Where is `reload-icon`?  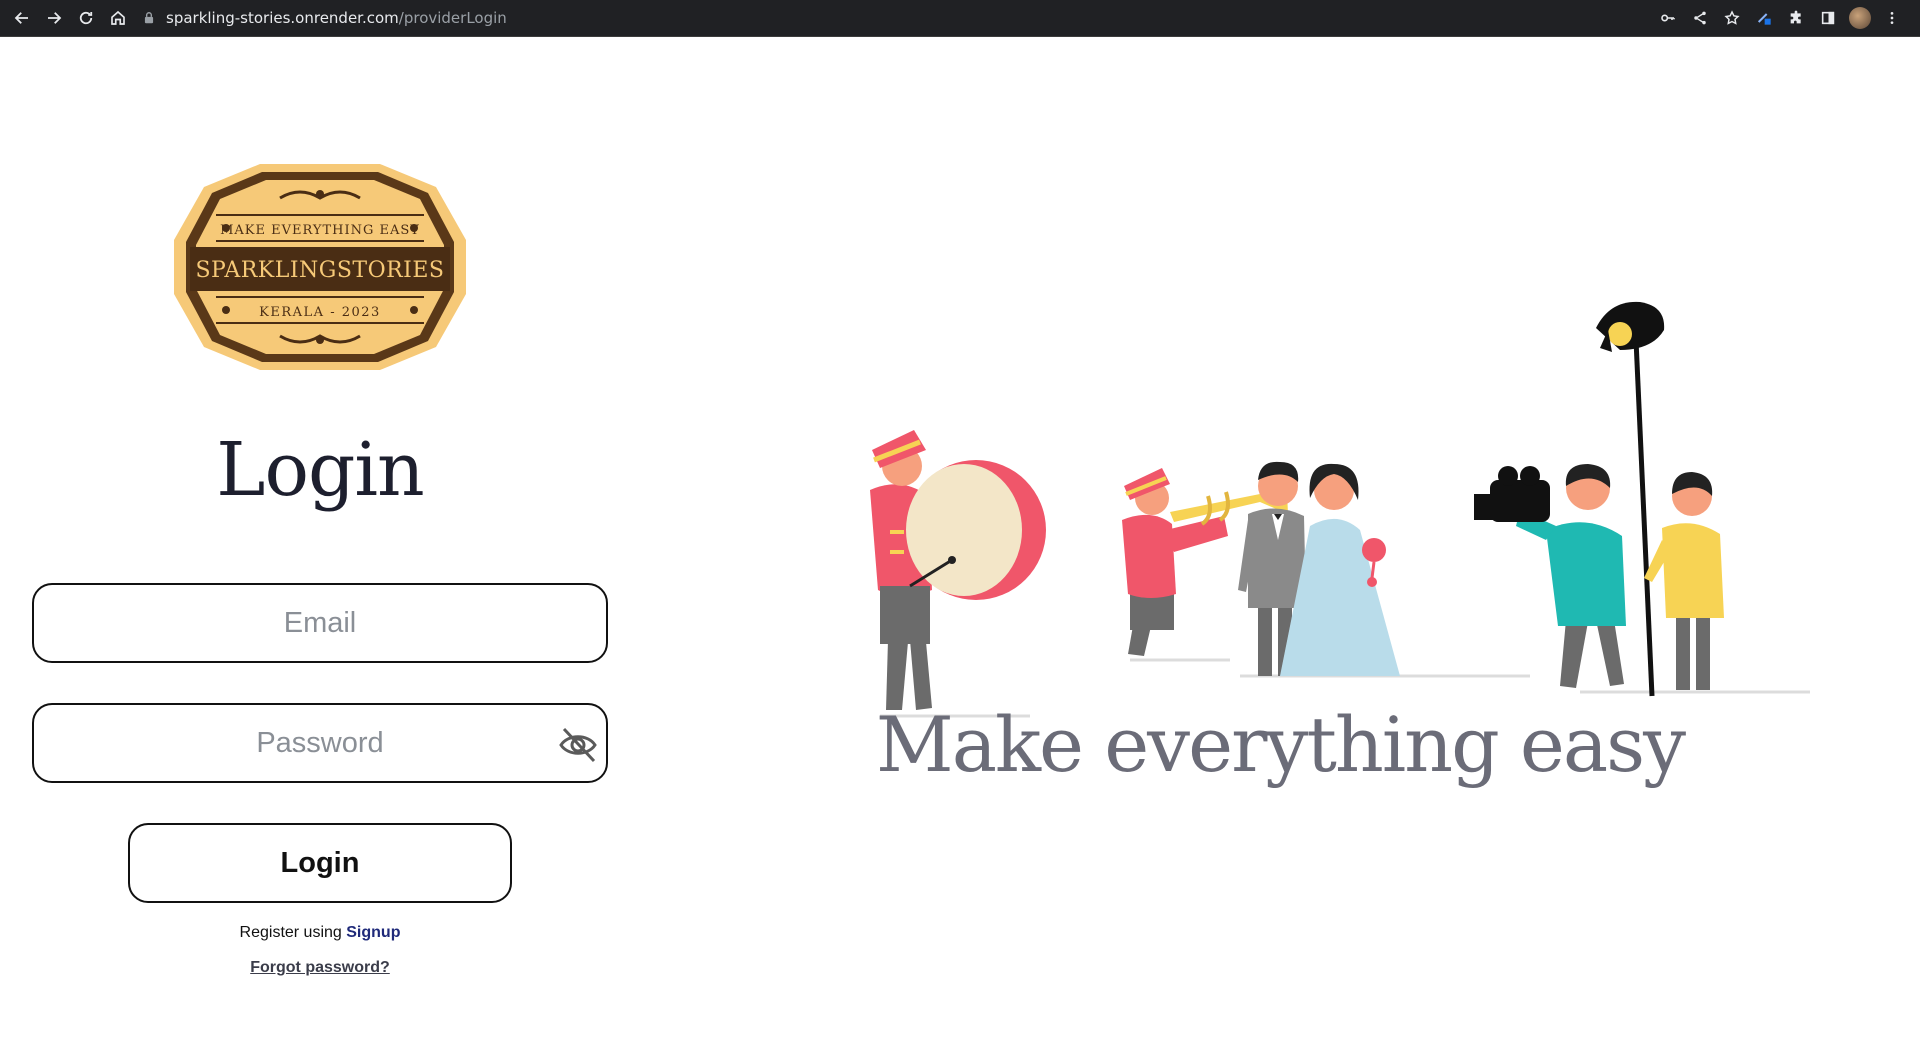 reload-icon is located at coordinates (86, 18).